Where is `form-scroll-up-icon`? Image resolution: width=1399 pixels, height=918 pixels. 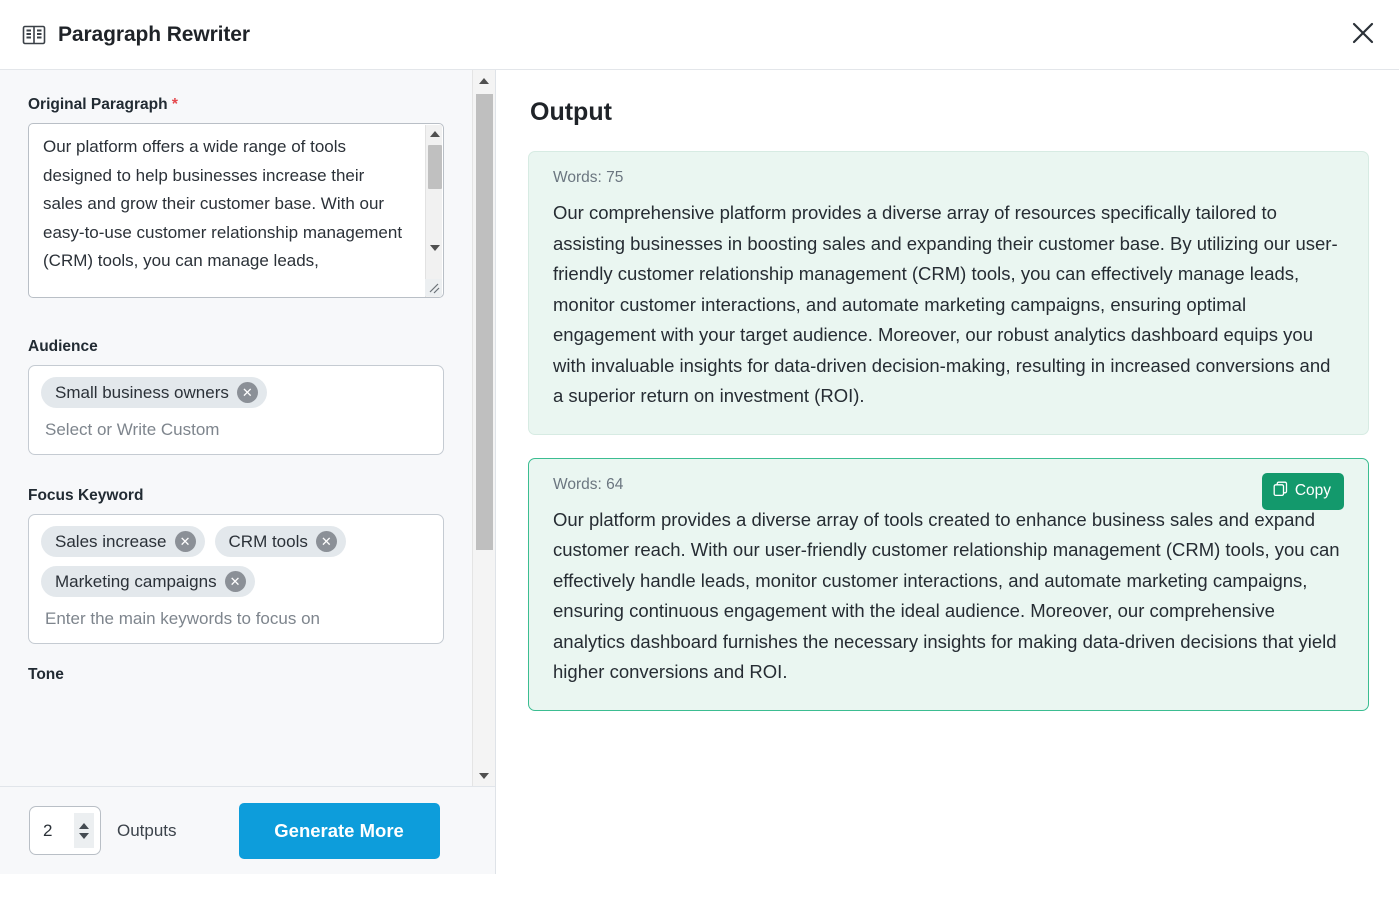
form-scroll-up-icon is located at coordinates (484, 80).